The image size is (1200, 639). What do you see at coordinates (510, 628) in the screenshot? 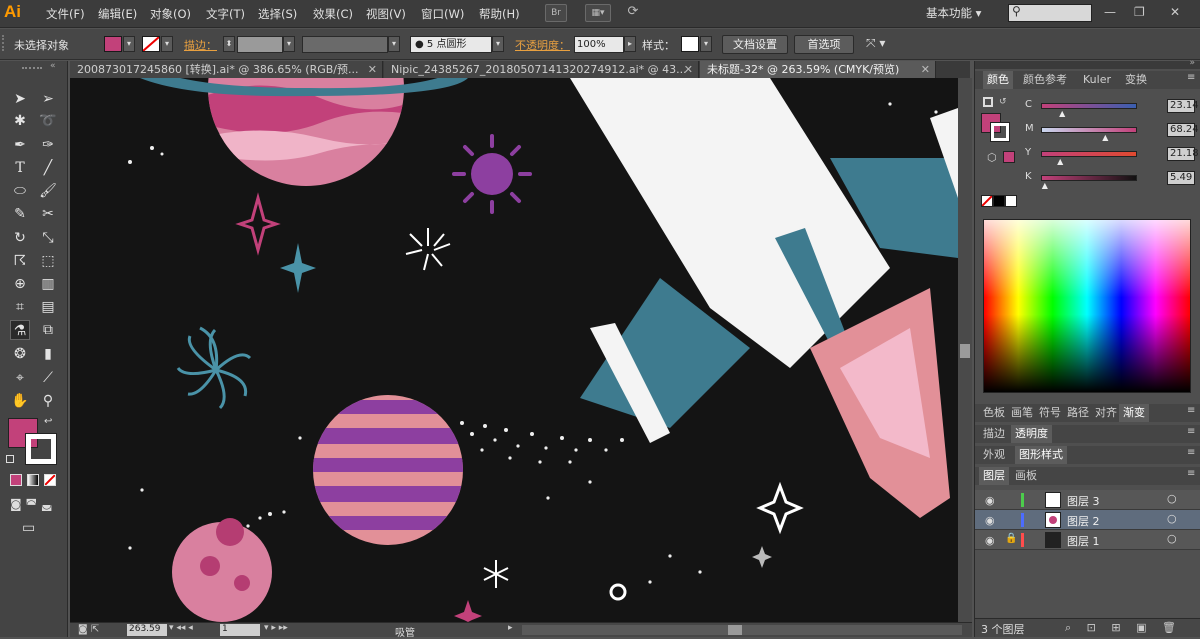
I see `status-menu-icon: ▸` at bounding box center [510, 628].